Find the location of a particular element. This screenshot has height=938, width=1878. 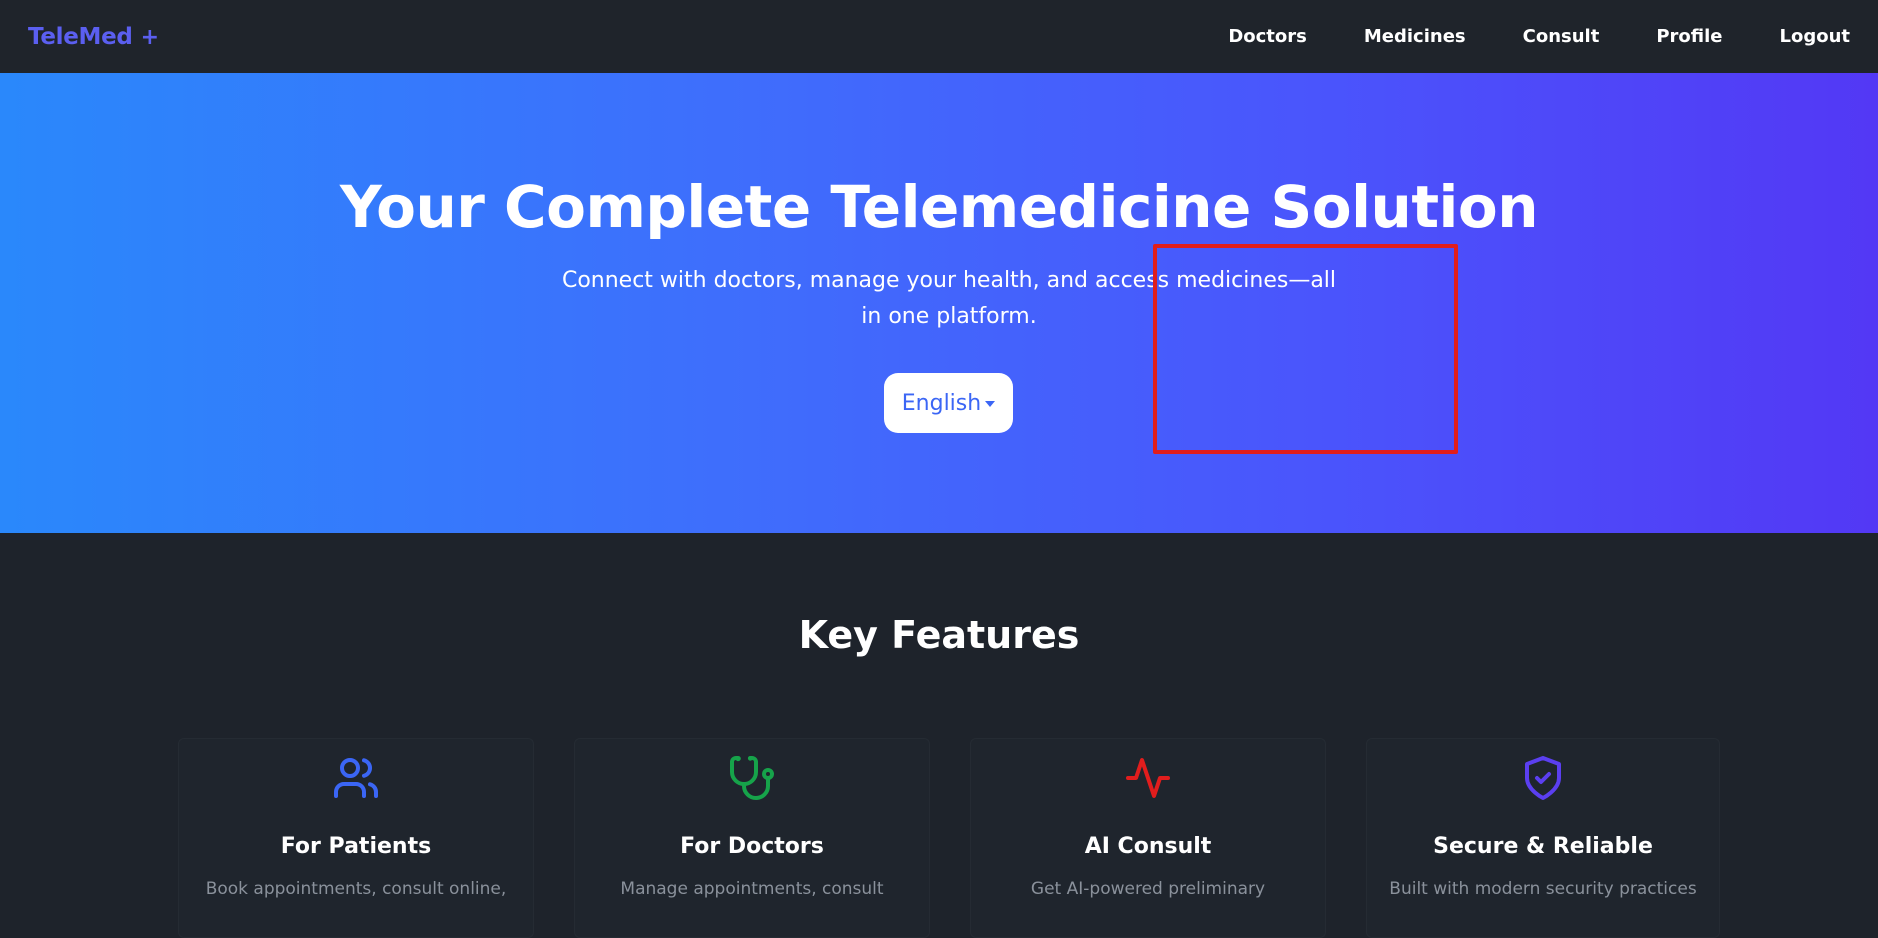

feature-title: For Patients is located at coordinates (356, 846).